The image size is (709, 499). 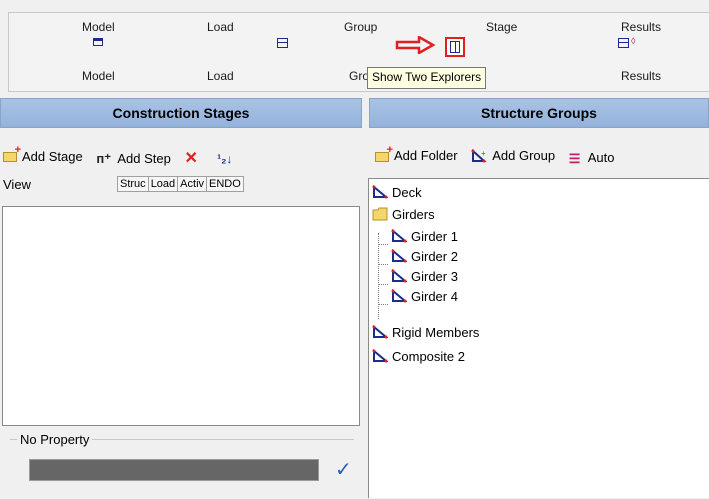 What do you see at coordinates (282, 43) in the screenshot?
I see `load-window-icon` at bounding box center [282, 43].